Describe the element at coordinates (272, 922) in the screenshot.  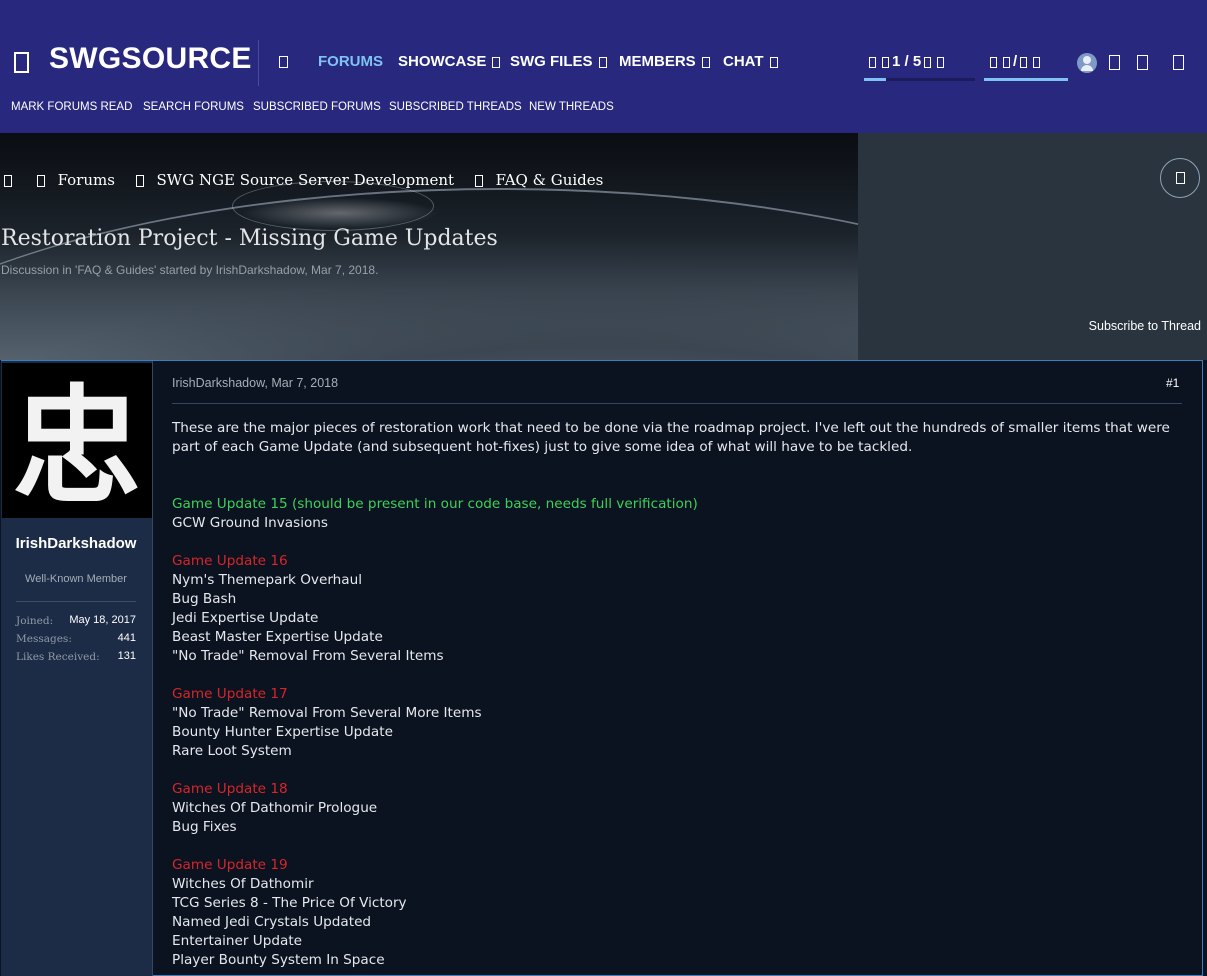
I see `list-item: Named Jedi Crystals Updated` at that location.